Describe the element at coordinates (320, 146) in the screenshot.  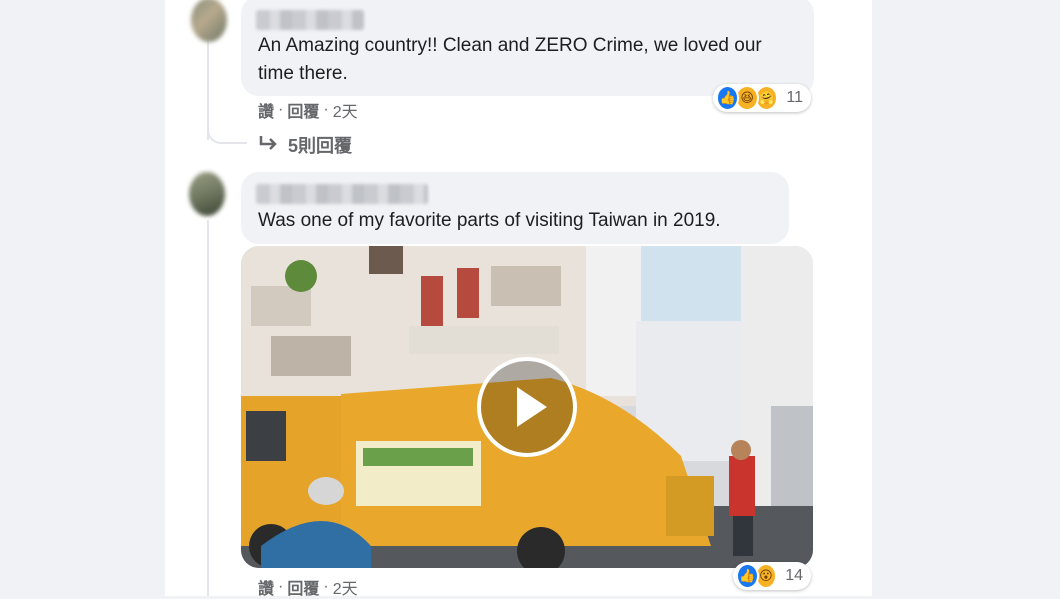
I see `replies-count-label: 5則回覆` at that location.